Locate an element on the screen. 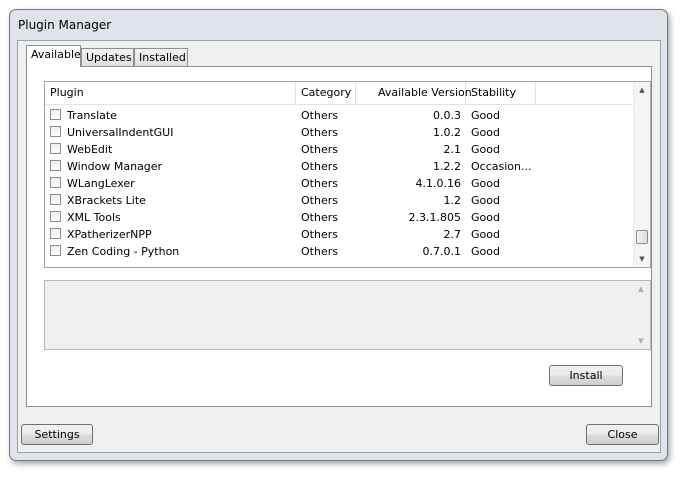  cell-version: 0.0.3 is located at coordinates (447, 115).